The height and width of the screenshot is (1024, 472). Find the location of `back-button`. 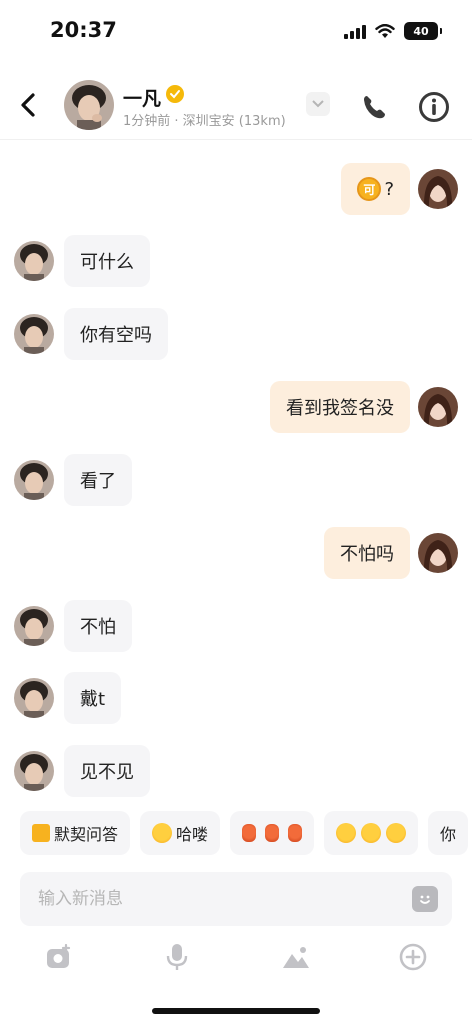

back-button is located at coordinates (28, 105).